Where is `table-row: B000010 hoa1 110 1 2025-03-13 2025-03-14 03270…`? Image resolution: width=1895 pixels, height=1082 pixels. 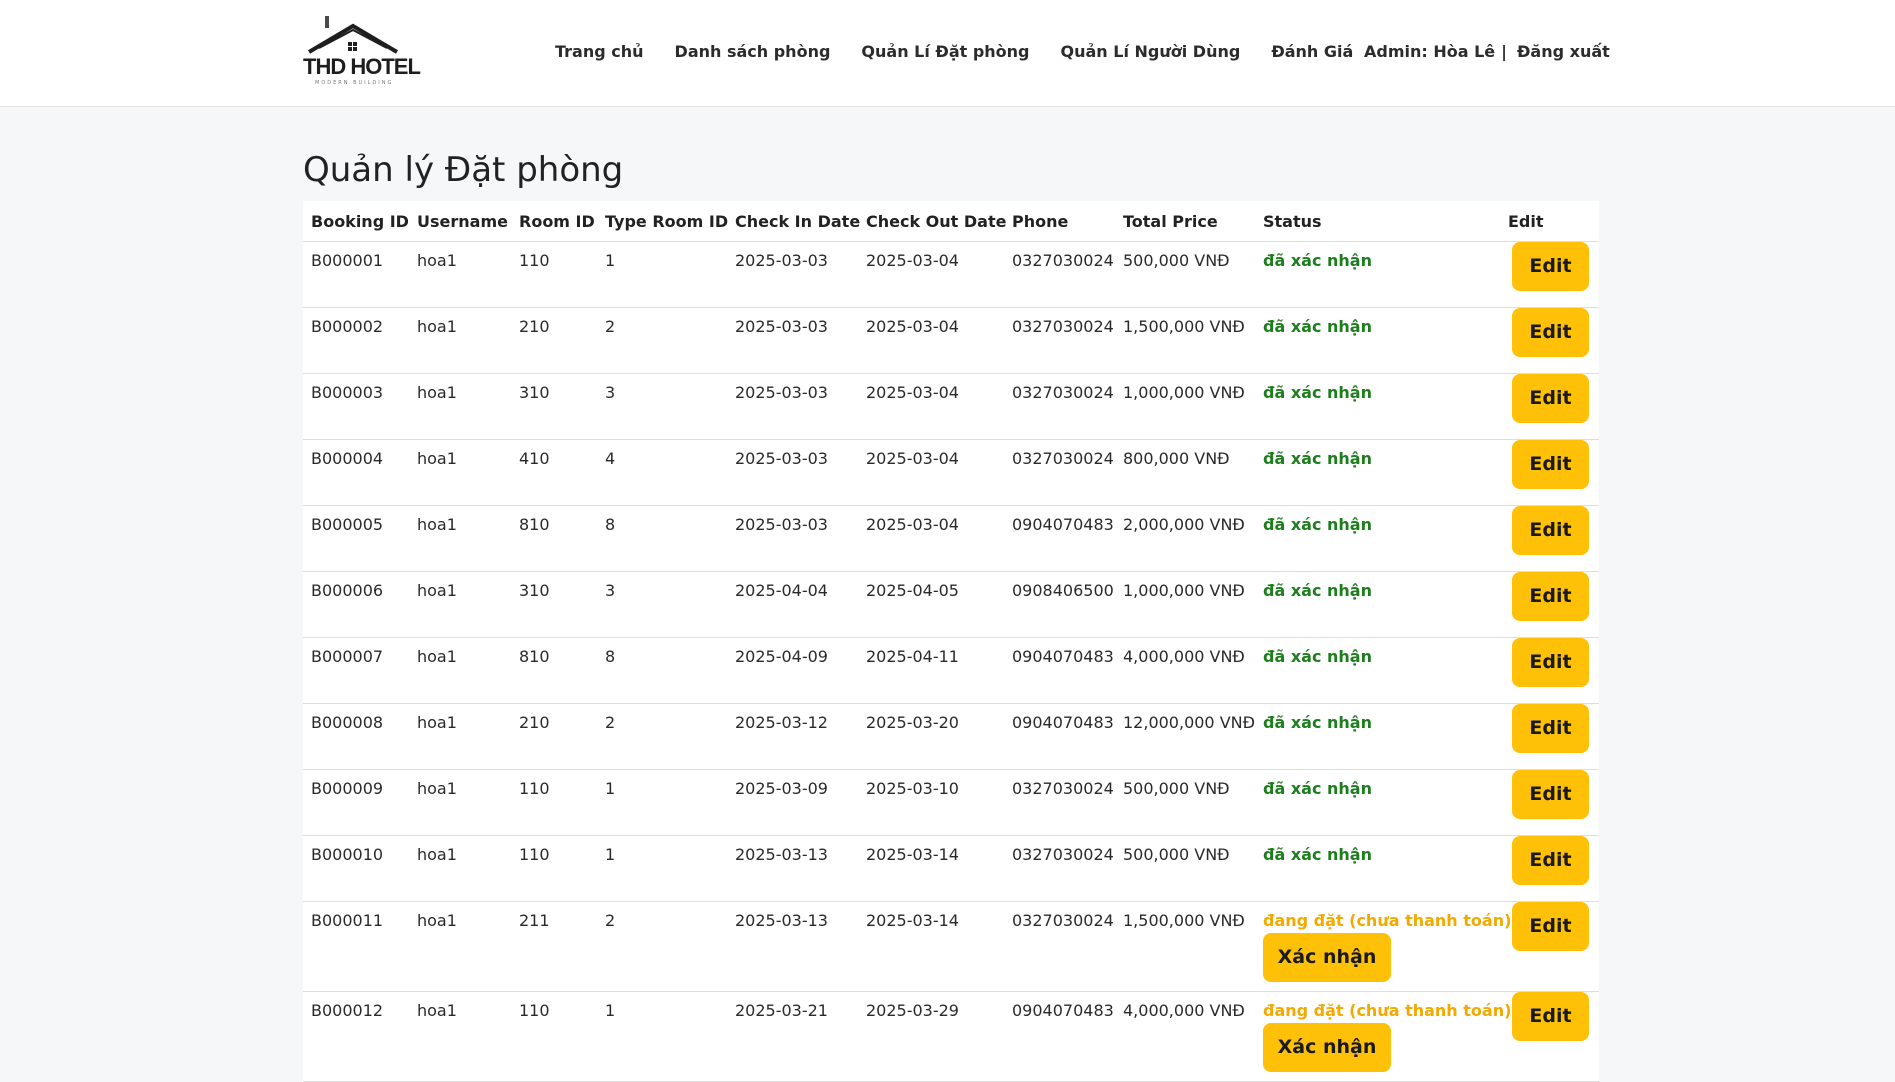 table-row: B000010 hoa1 110 1 2025-03-13 2025-03-14 03270… is located at coordinates (951, 868).